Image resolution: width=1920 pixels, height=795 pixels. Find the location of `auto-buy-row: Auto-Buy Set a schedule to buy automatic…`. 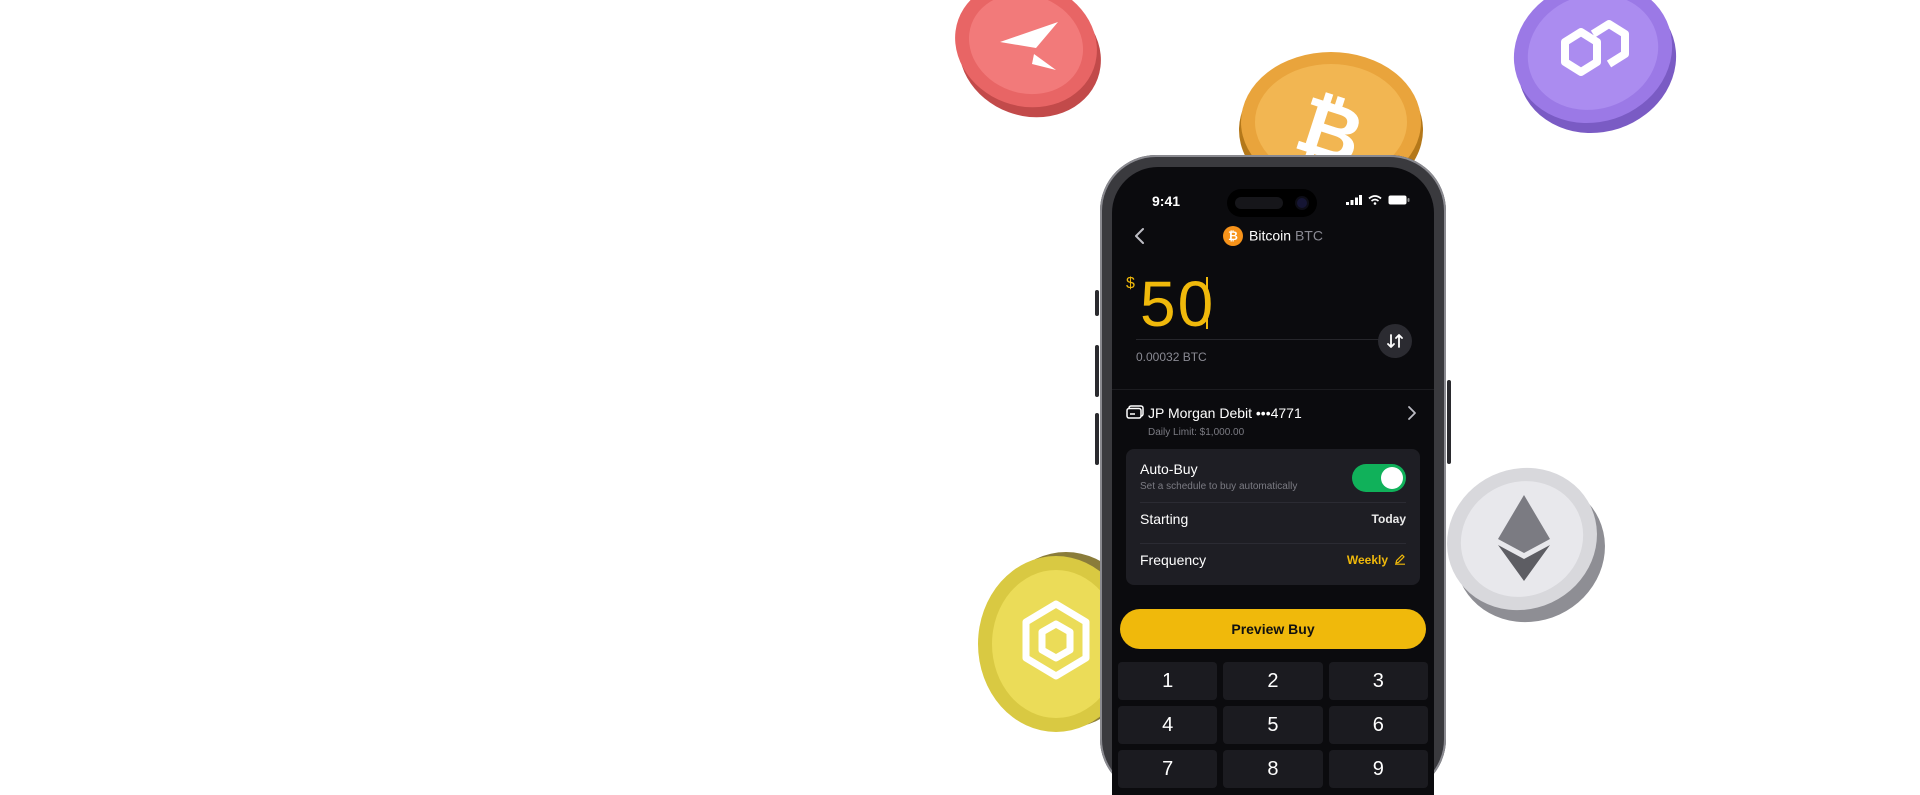

auto-buy-row: Auto-Buy Set a schedule to buy automatic… is located at coordinates (1273, 481).